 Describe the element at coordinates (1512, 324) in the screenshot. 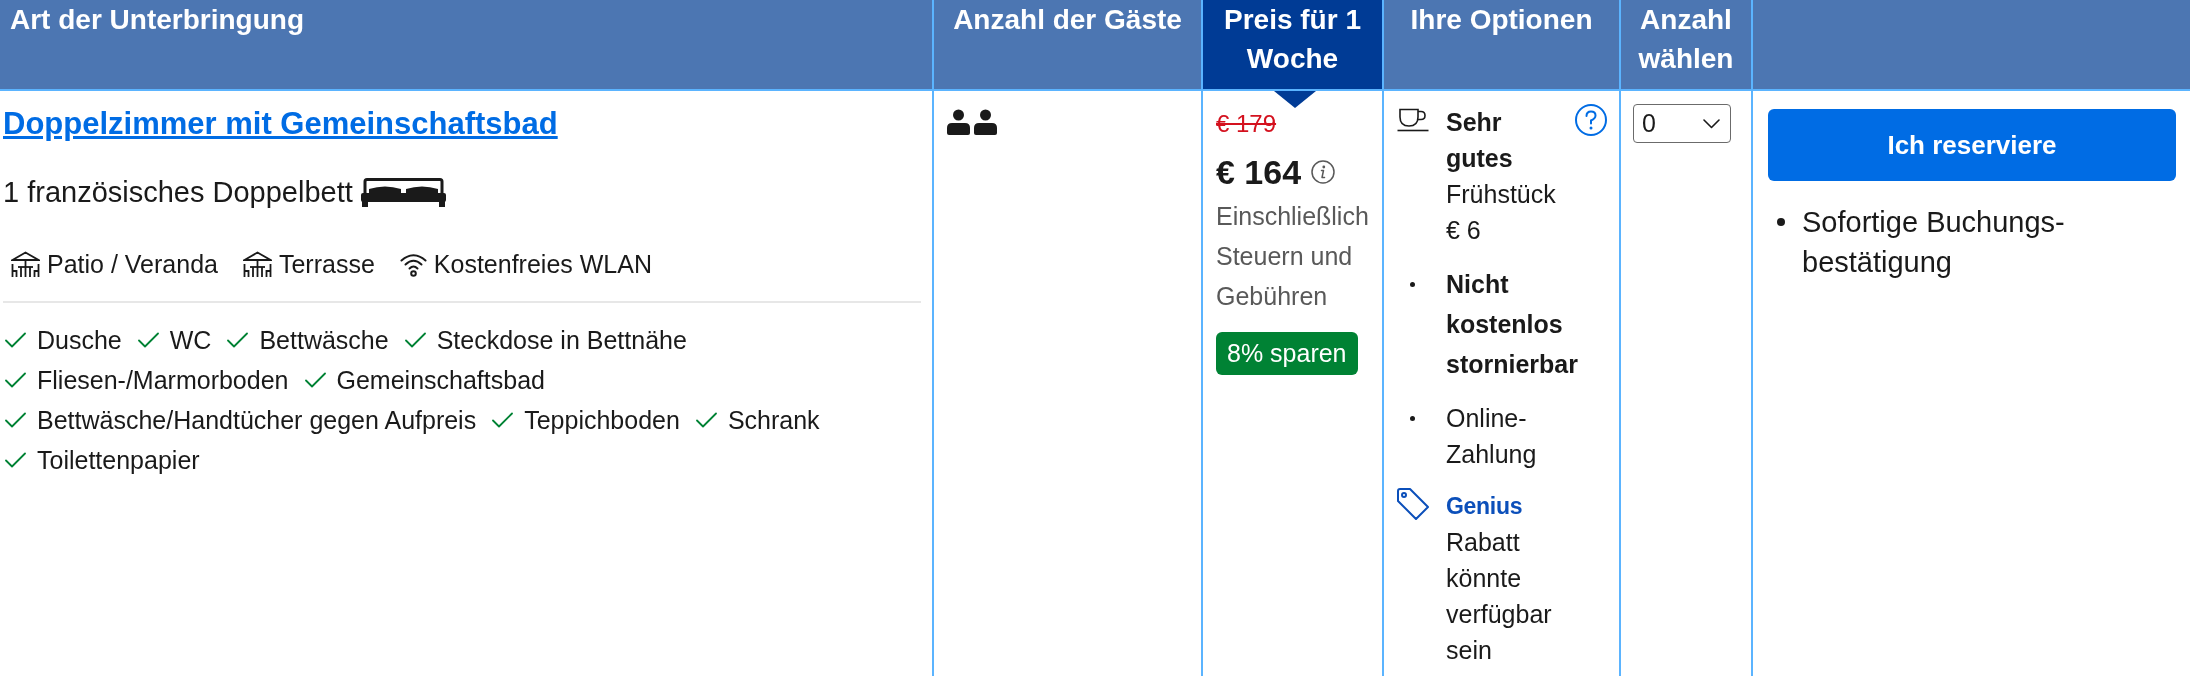

I see `option-text: Nicht kostenlos stornierbar` at that location.